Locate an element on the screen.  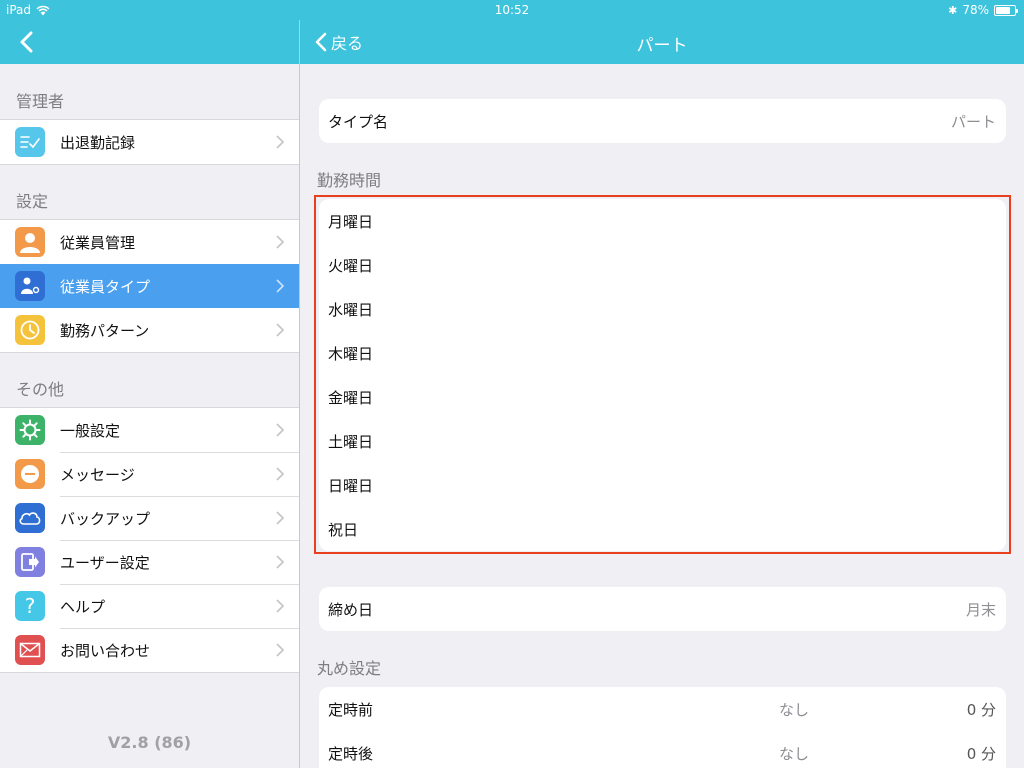
rounding-header: 丸め設定 is located at coordinates (349, 668).